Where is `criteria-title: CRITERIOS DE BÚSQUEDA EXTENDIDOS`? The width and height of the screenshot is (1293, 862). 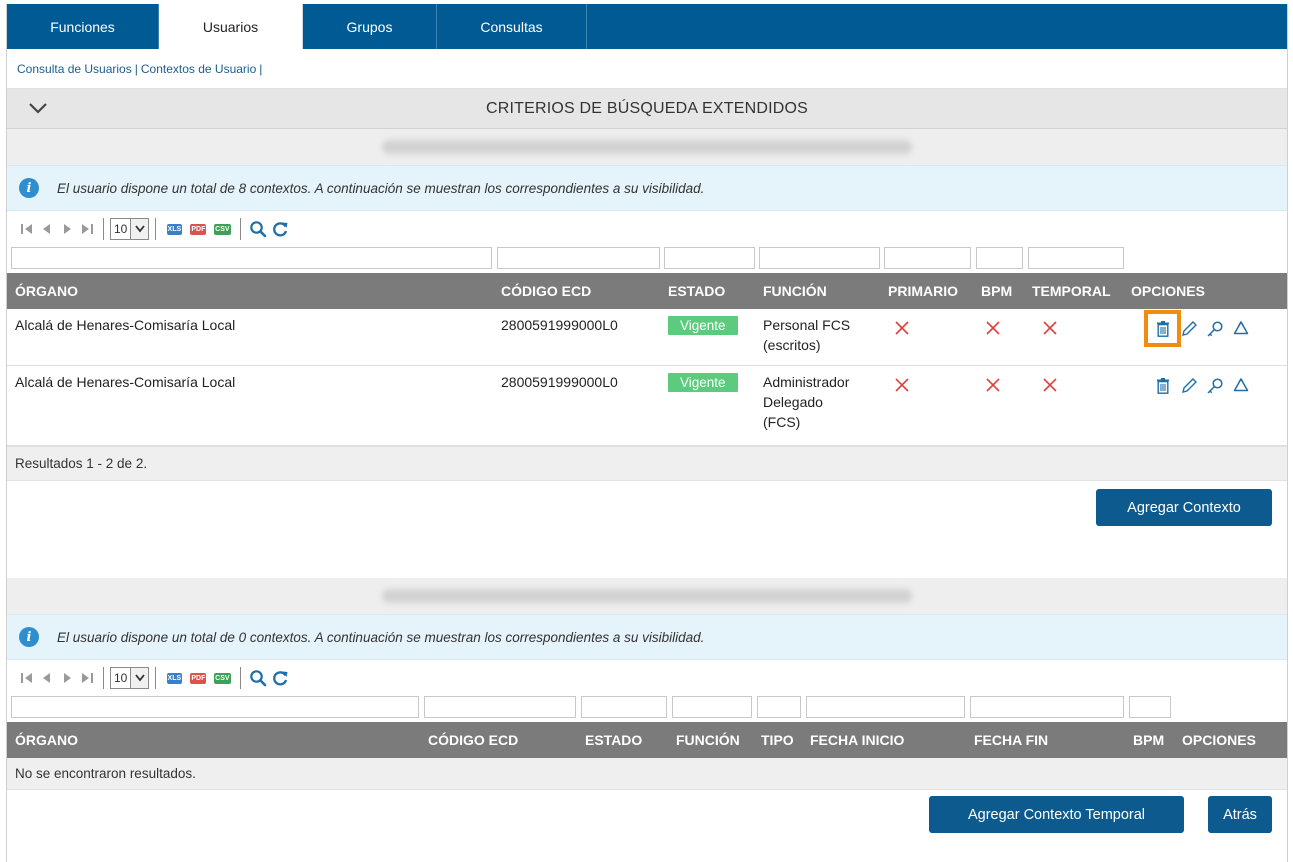 criteria-title: CRITERIOS DE BÚSQUEDA EXTENDIDOS is located at coordinates (646, 108).